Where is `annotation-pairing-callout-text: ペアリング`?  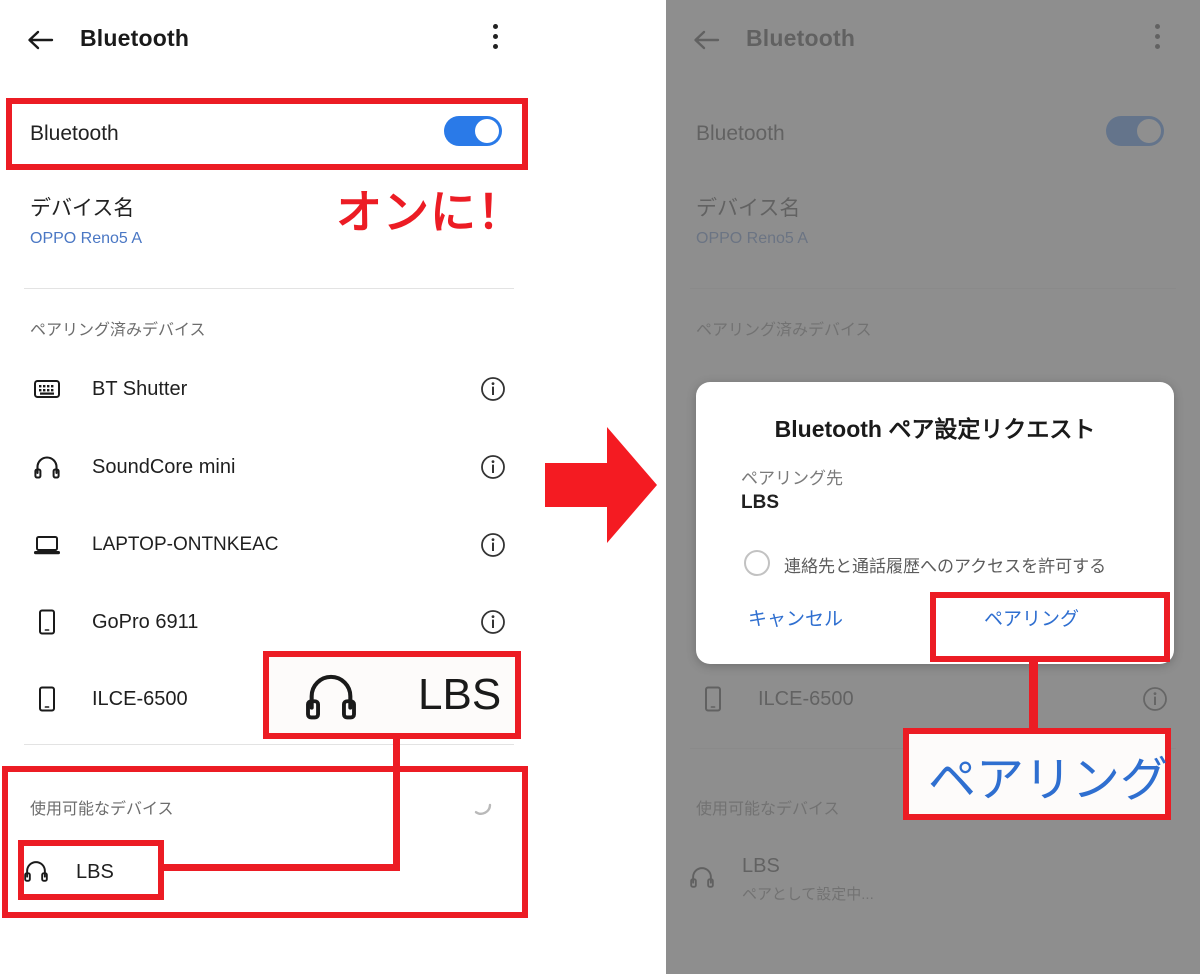
annotation-pairing-callout-text: ペアリング is located at coordinates (1048, 780).